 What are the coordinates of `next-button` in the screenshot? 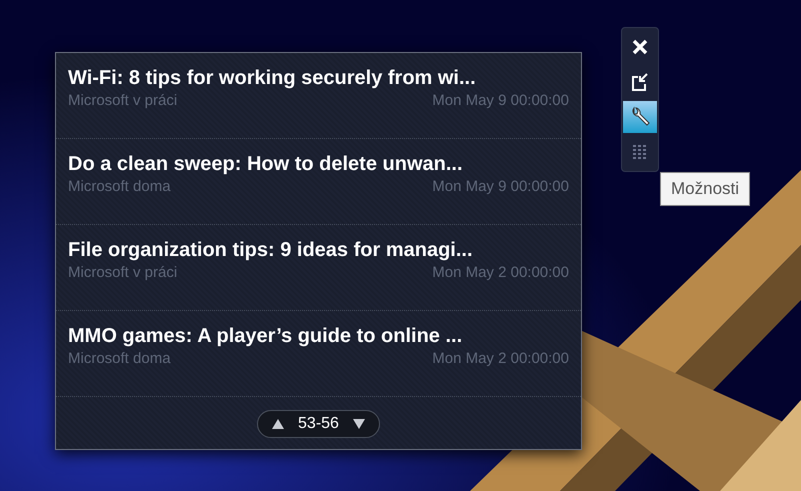 It's located at (358, 424).